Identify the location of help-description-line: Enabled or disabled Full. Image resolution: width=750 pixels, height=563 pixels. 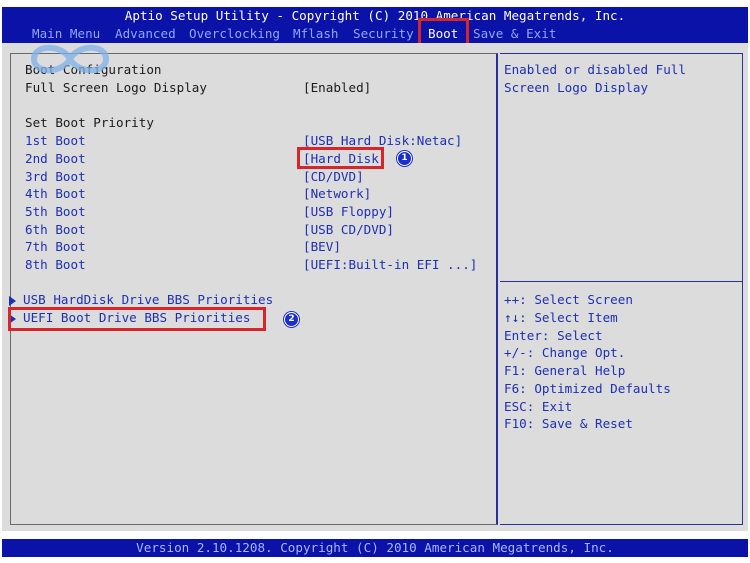
(595, 69).